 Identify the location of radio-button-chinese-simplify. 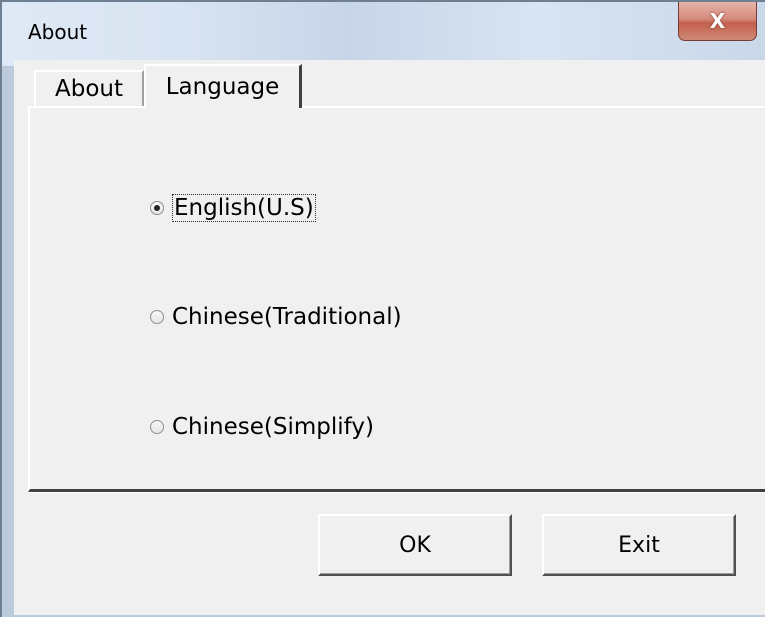
(157, 427).